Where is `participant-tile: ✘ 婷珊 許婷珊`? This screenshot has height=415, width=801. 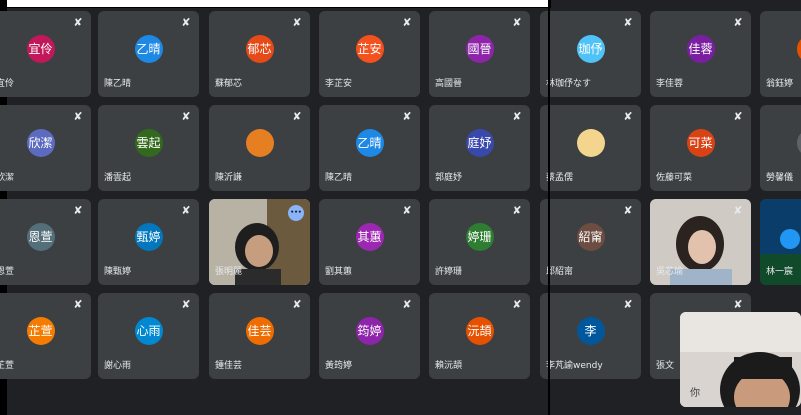 participant-tile: ✘ 婷珊 許婷珊 is located at coordinates (479, 242).